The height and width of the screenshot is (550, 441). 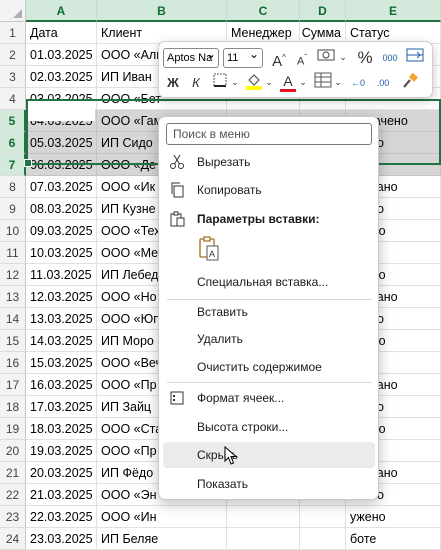 What do you see at coordinates (235, 82) in the screenshot?
I see `borders-dropdown-icon: ⌄` at bounding box center [235, 82].